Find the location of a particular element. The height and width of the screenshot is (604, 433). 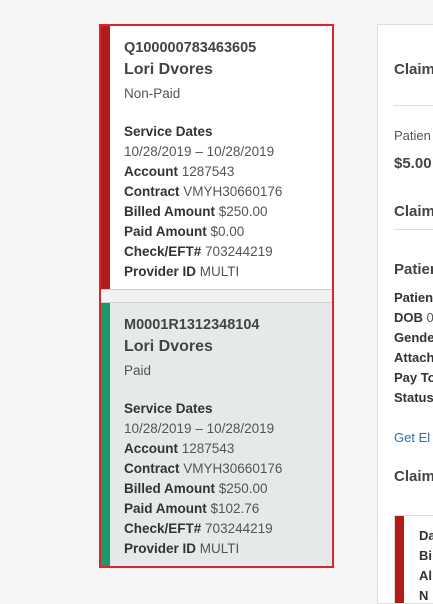

paid-amount-value: $0.00 is located at coordinates (227, 231).